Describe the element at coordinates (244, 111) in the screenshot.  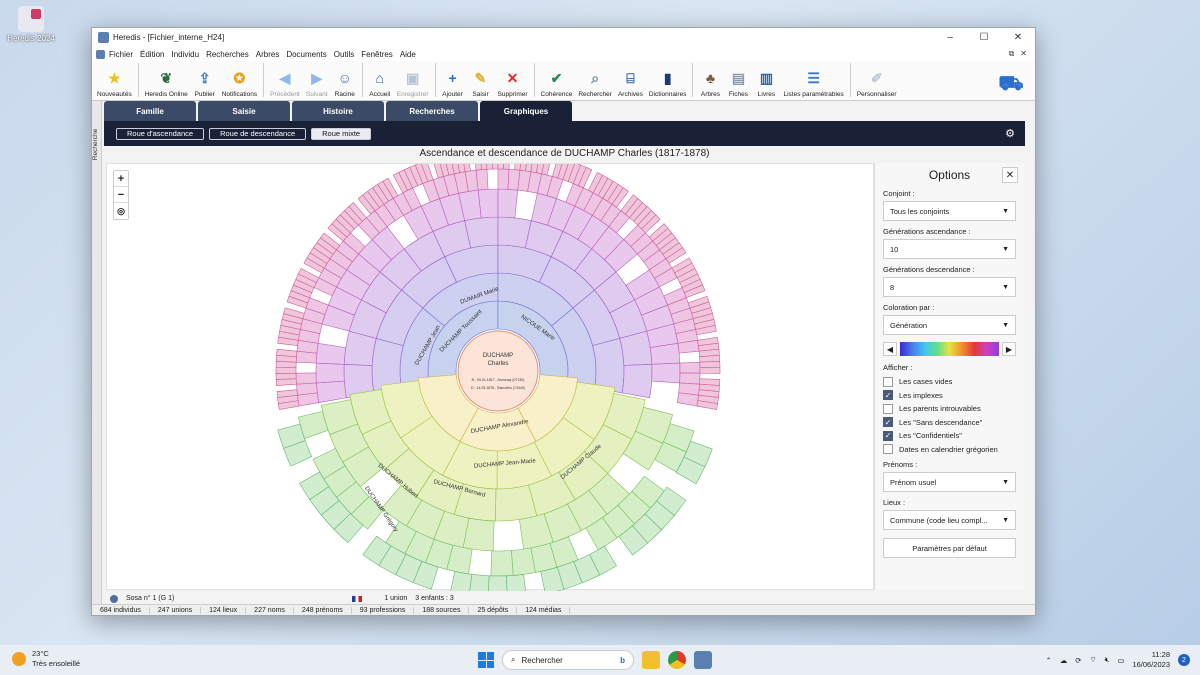
I see `tab-saisie: Saisie` at that location.